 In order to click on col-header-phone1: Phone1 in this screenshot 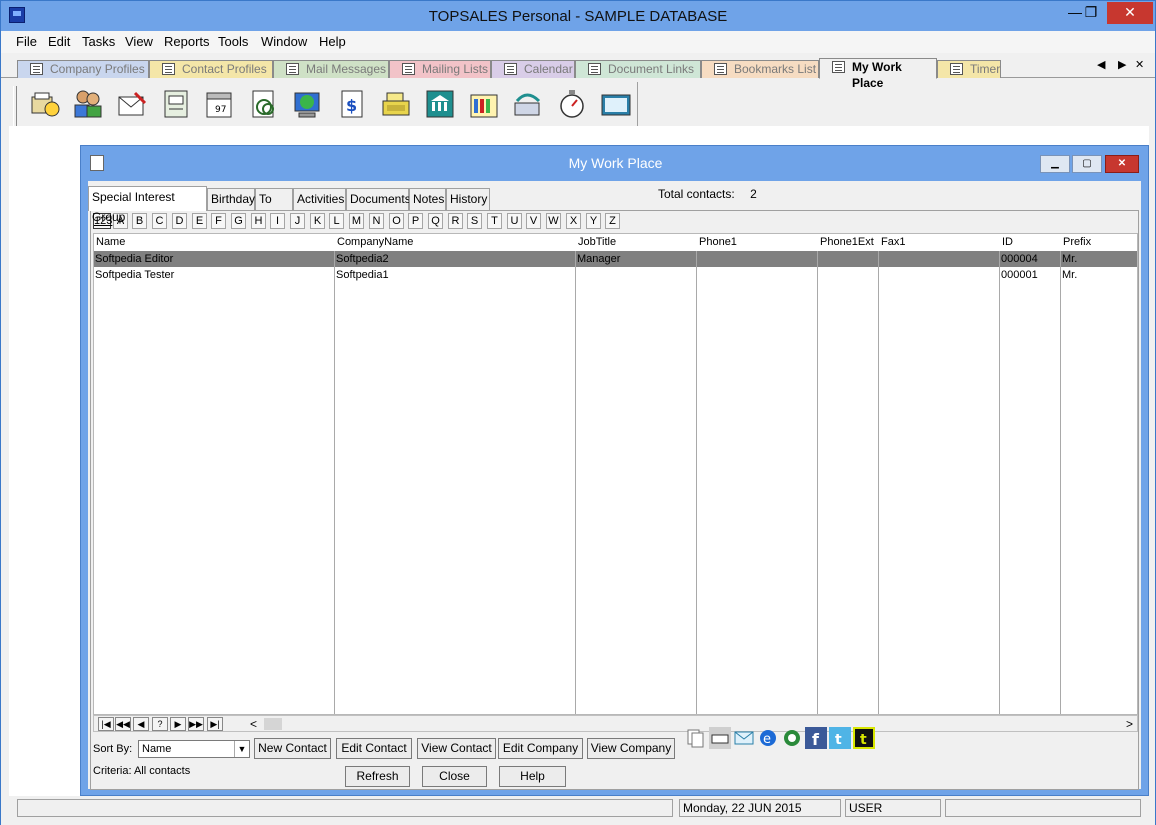, I will do `click(717, 242)`.